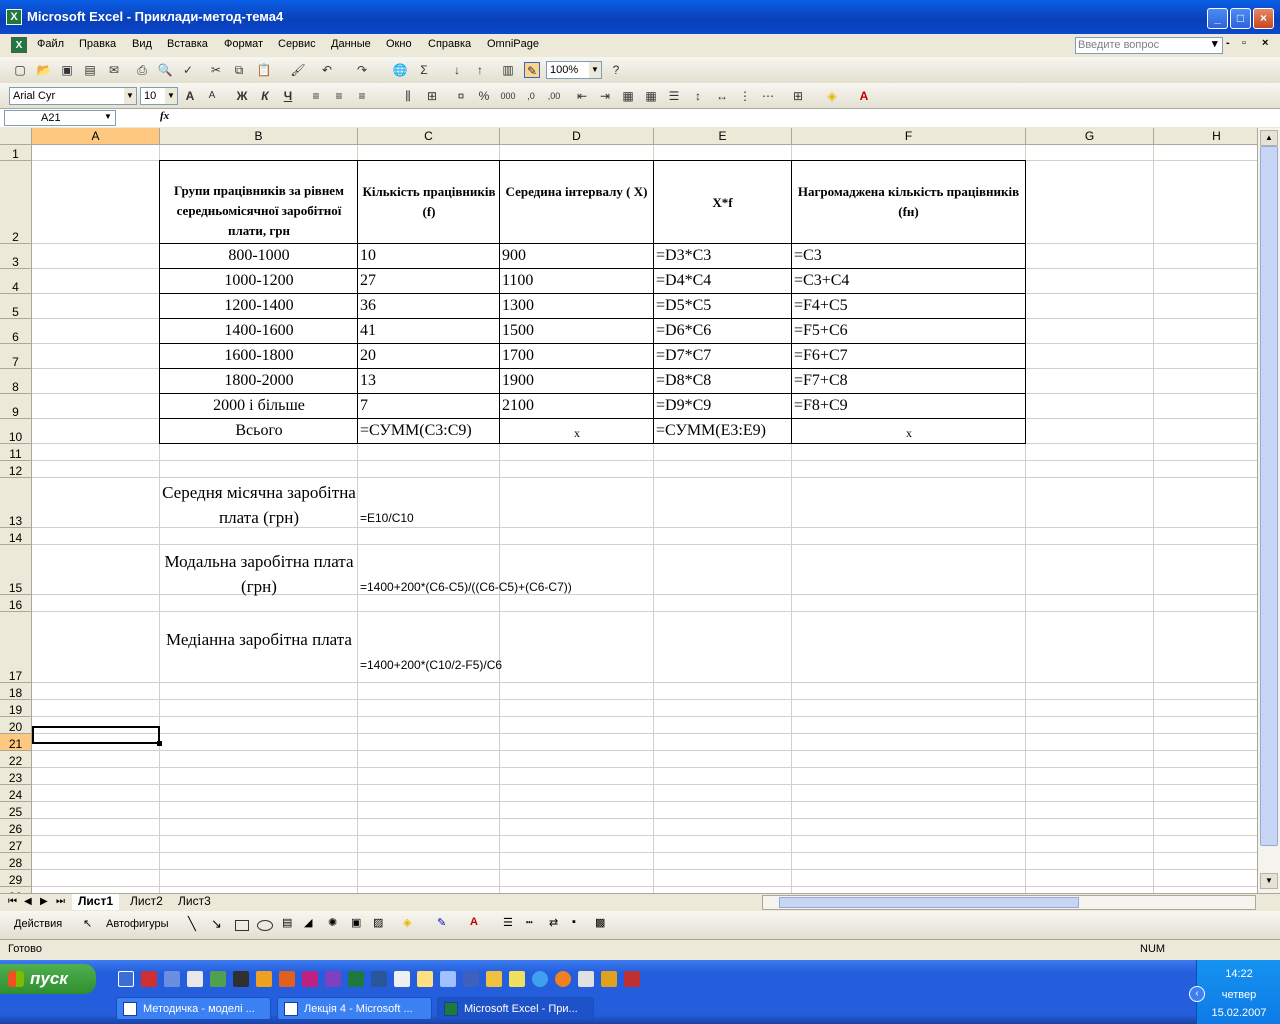 This screenshot has height=1024, width=1280. What do you see at coordinates (457, 70) in the screenshot?
I see `sort-asc-icon: ↓` at bounding box center [457, 70].